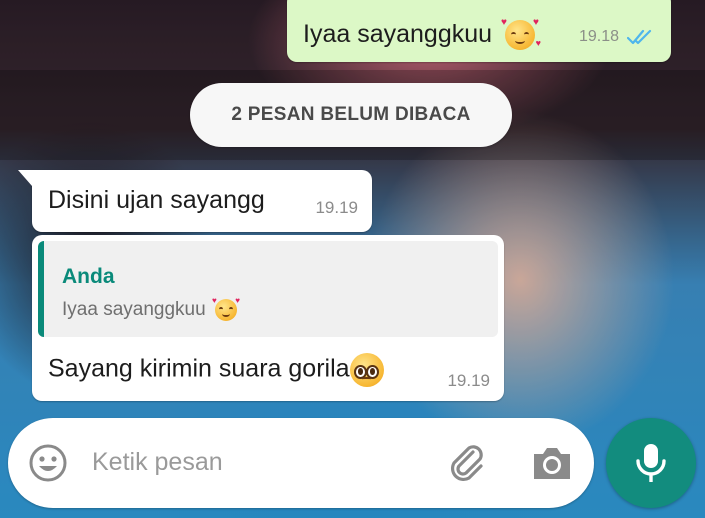 This screenshot has width=705, height=518. I want to click on quote-text: Iyaa sayanggkuu, so click(134, 310).